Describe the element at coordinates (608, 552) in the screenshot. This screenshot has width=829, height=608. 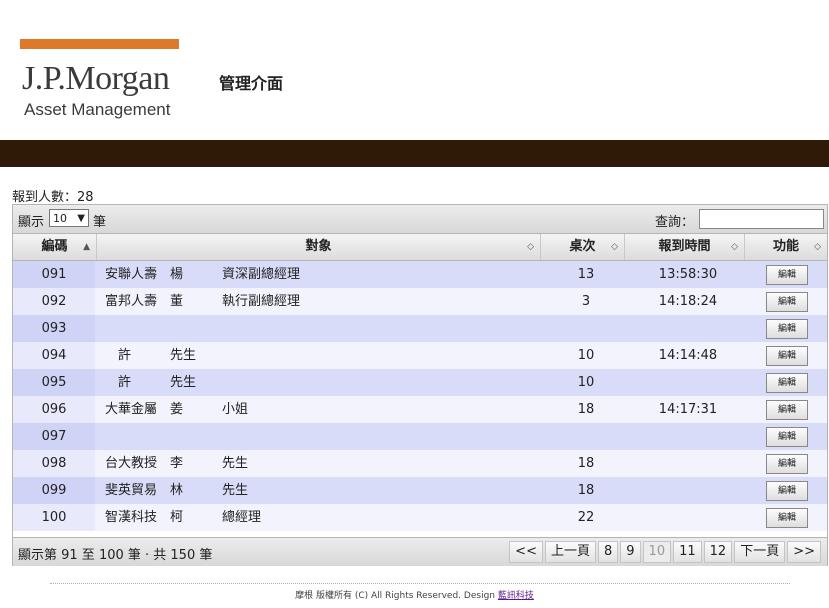
I see `page-8-button: 8` at that location.